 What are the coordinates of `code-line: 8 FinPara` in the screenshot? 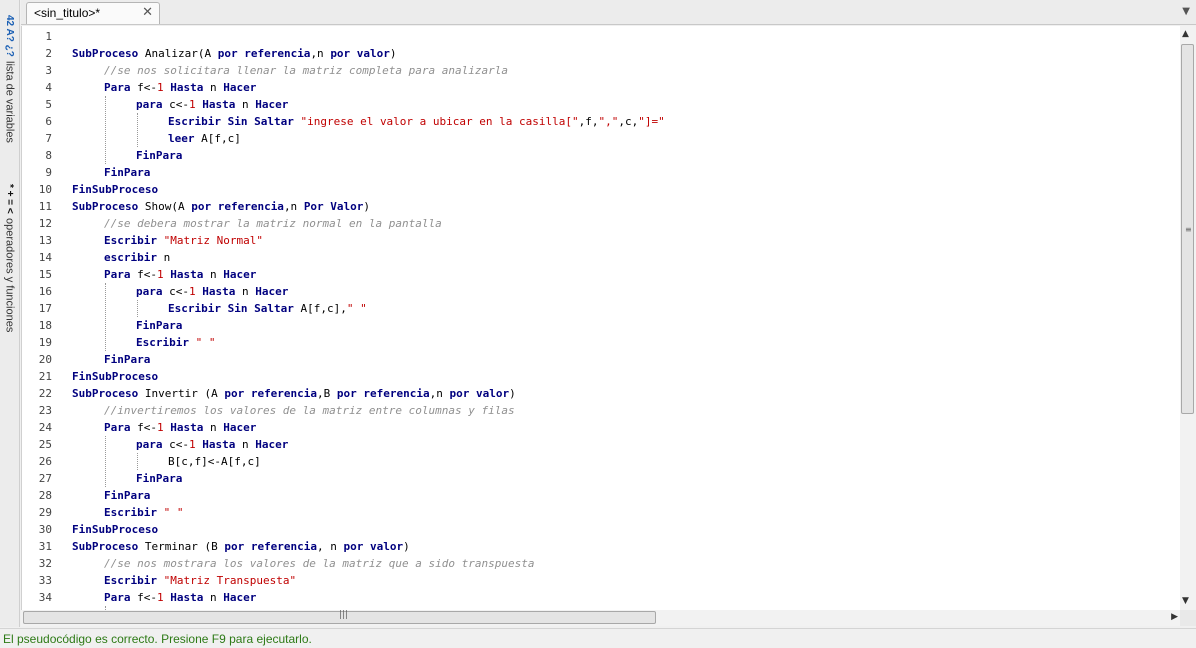 It's located at (597, 155).